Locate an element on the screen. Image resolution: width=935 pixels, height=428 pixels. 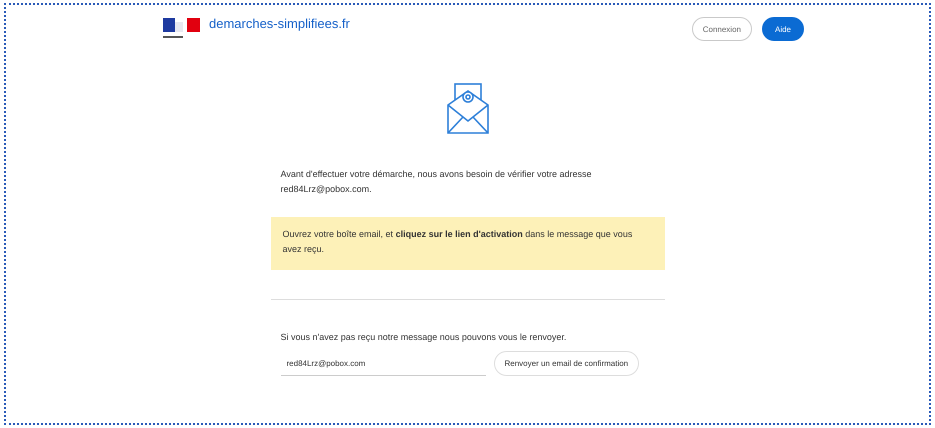
site-name: demarches-simplifiees.fr is located at coordinates (279, 24).